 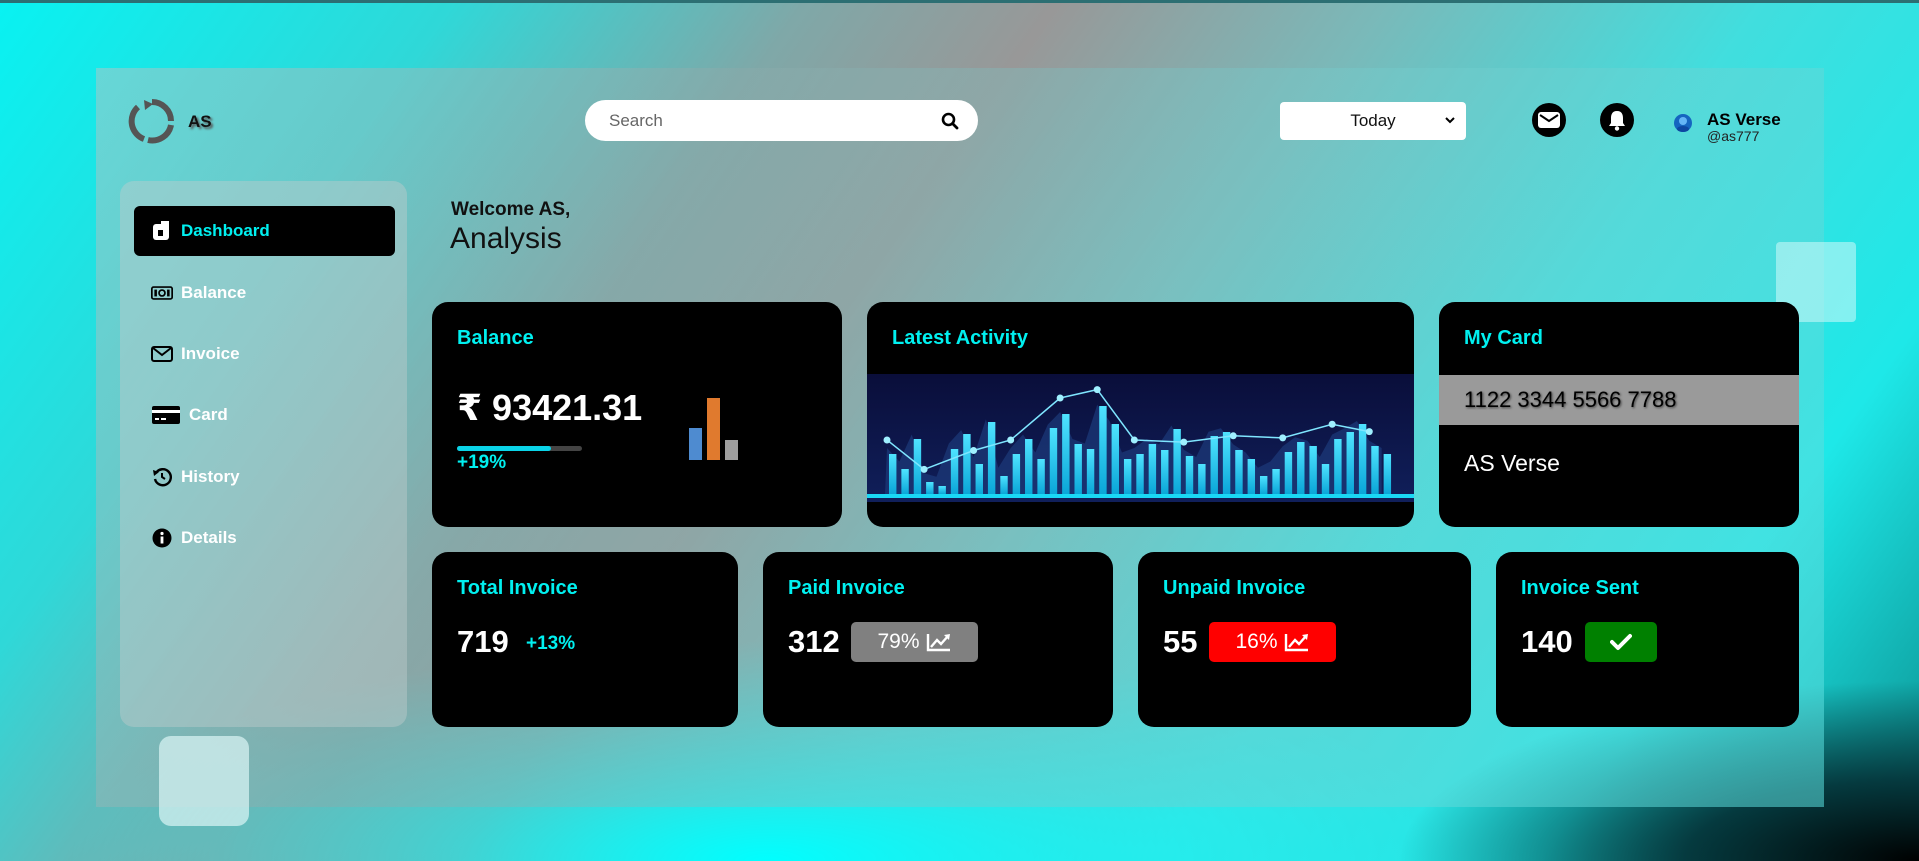 I want to click on unpaid-invoice-badge: 16%, so click(x=1272, y=642).